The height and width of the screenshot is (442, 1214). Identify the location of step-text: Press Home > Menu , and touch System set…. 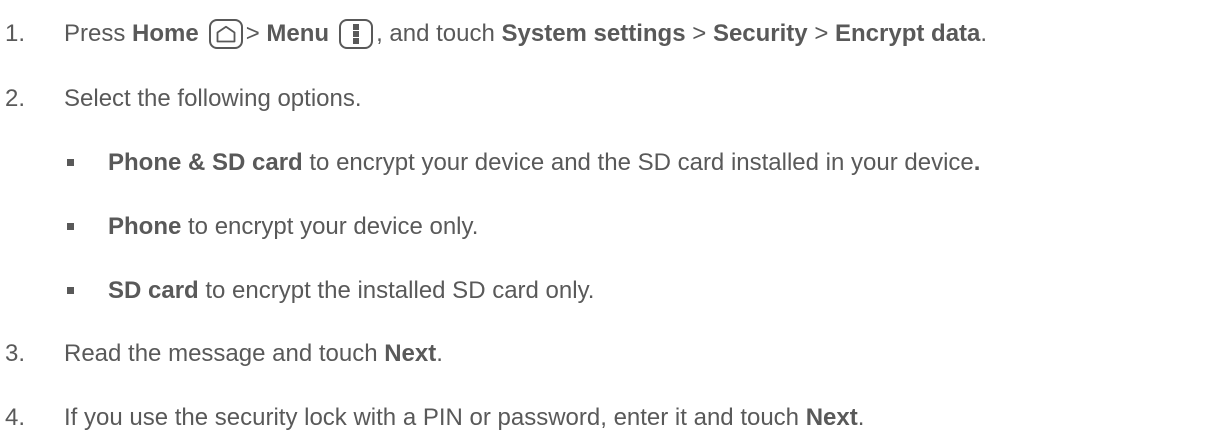
(525, 34).